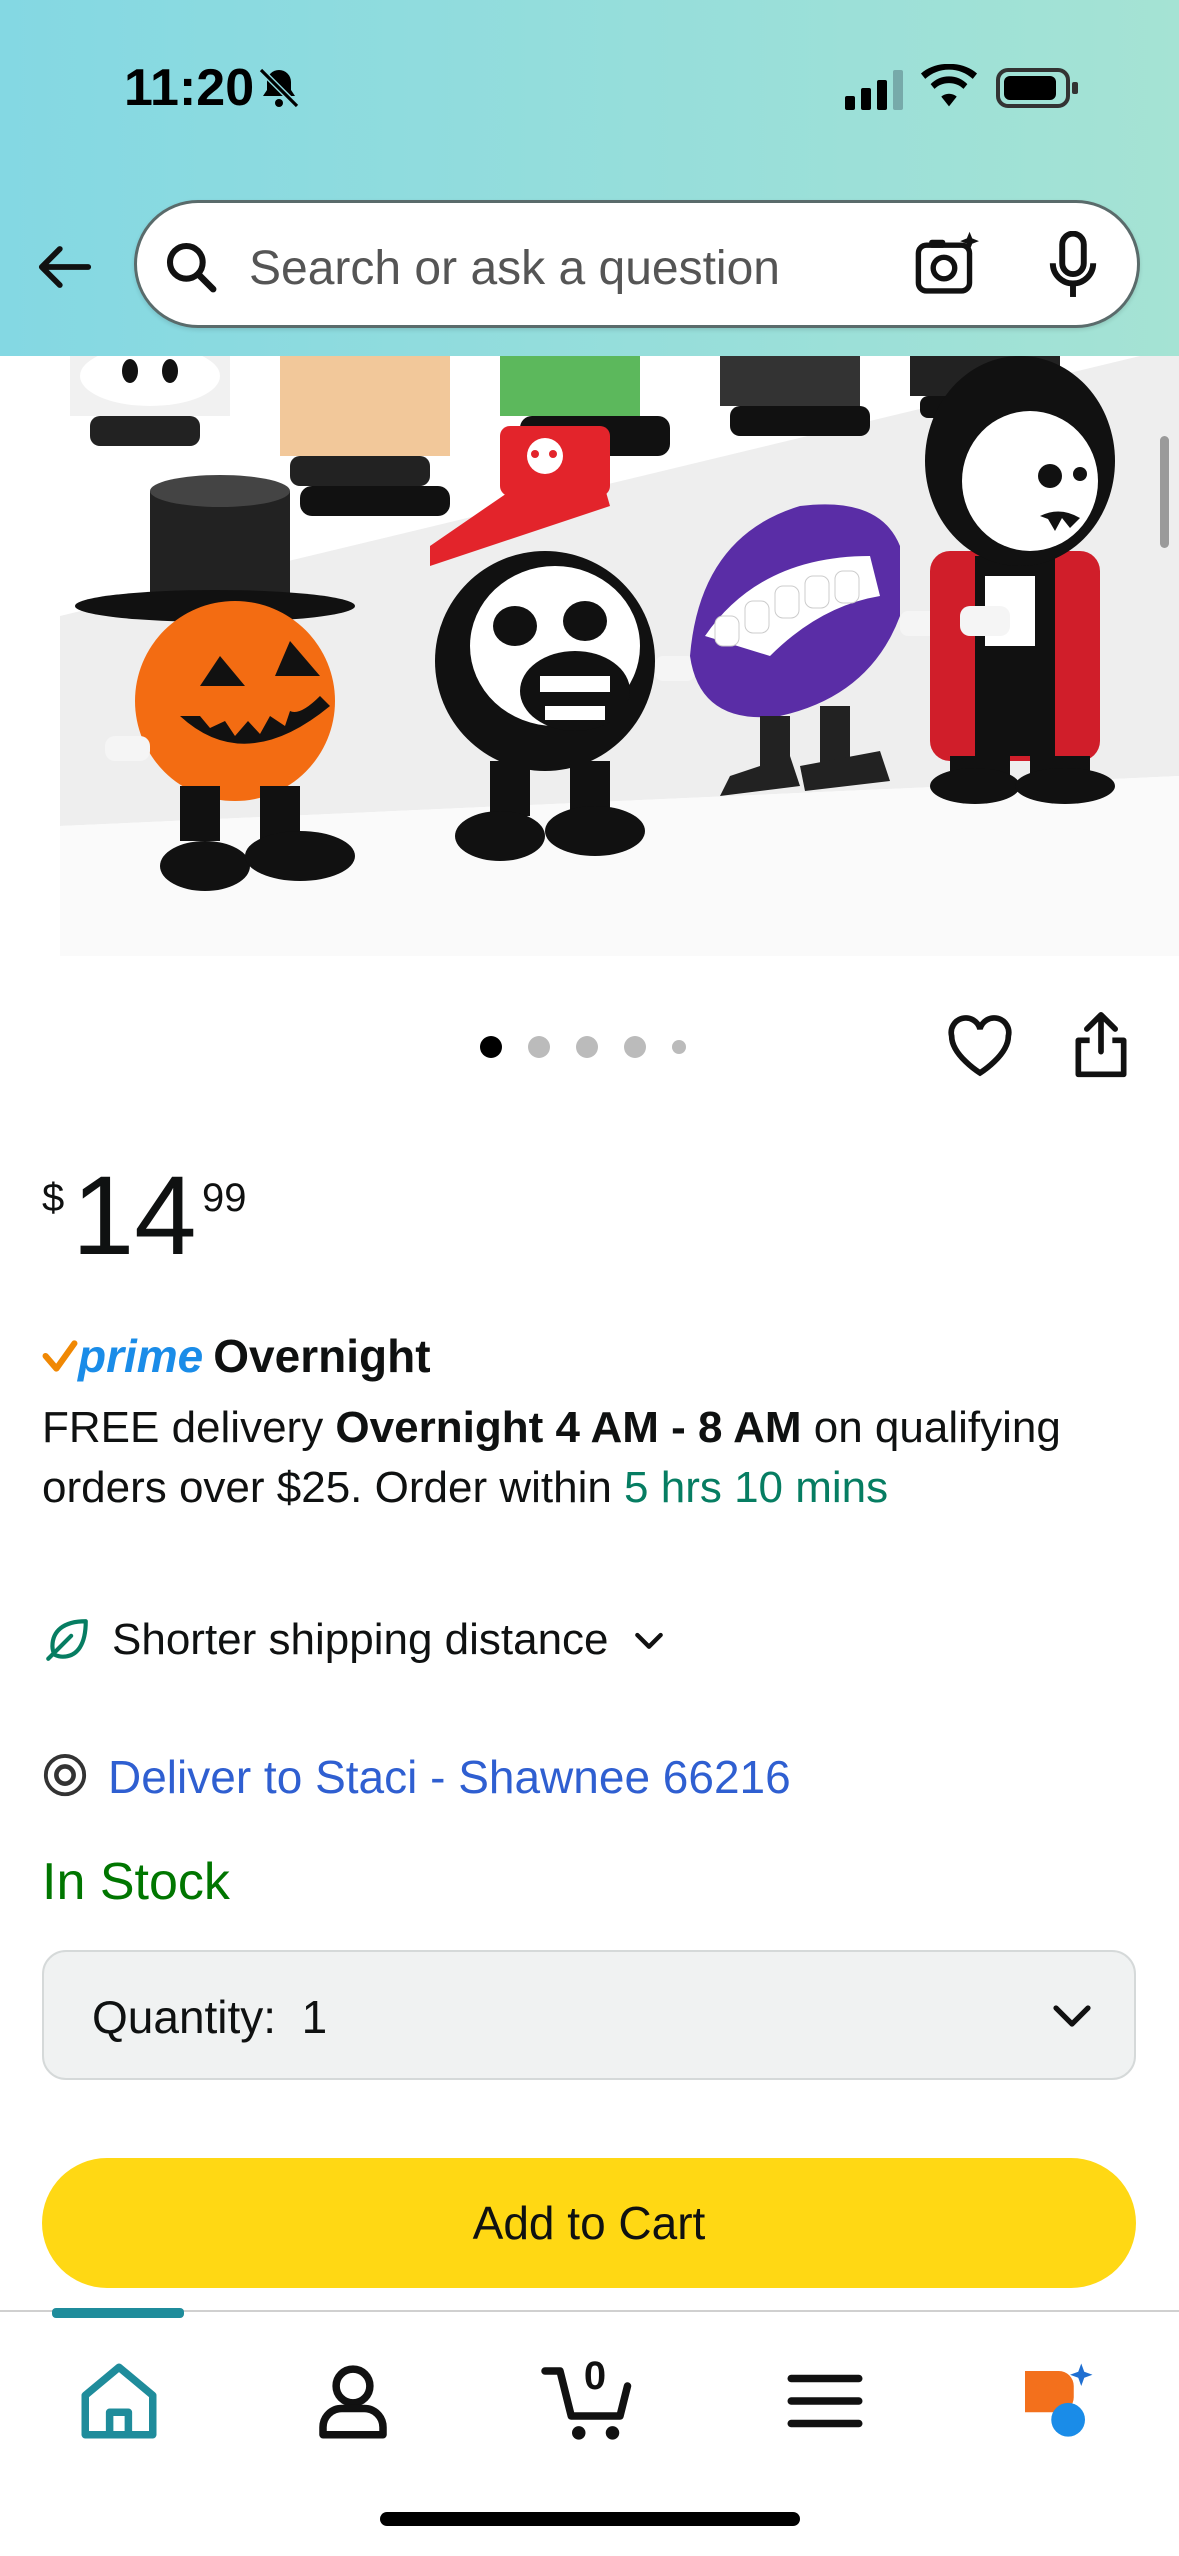  Describe the element at coordinates (184, 2017) in the screenshot. I see `quantity-label-text: Quantity:` at that location.